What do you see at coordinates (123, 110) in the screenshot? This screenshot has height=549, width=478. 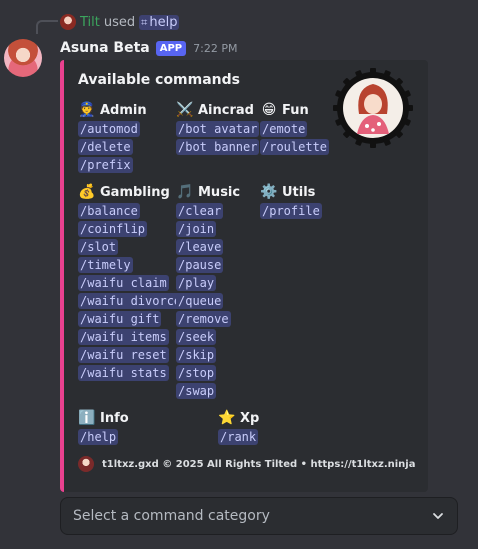 I see `field-title: Admin` at bounding box center [123, 110].